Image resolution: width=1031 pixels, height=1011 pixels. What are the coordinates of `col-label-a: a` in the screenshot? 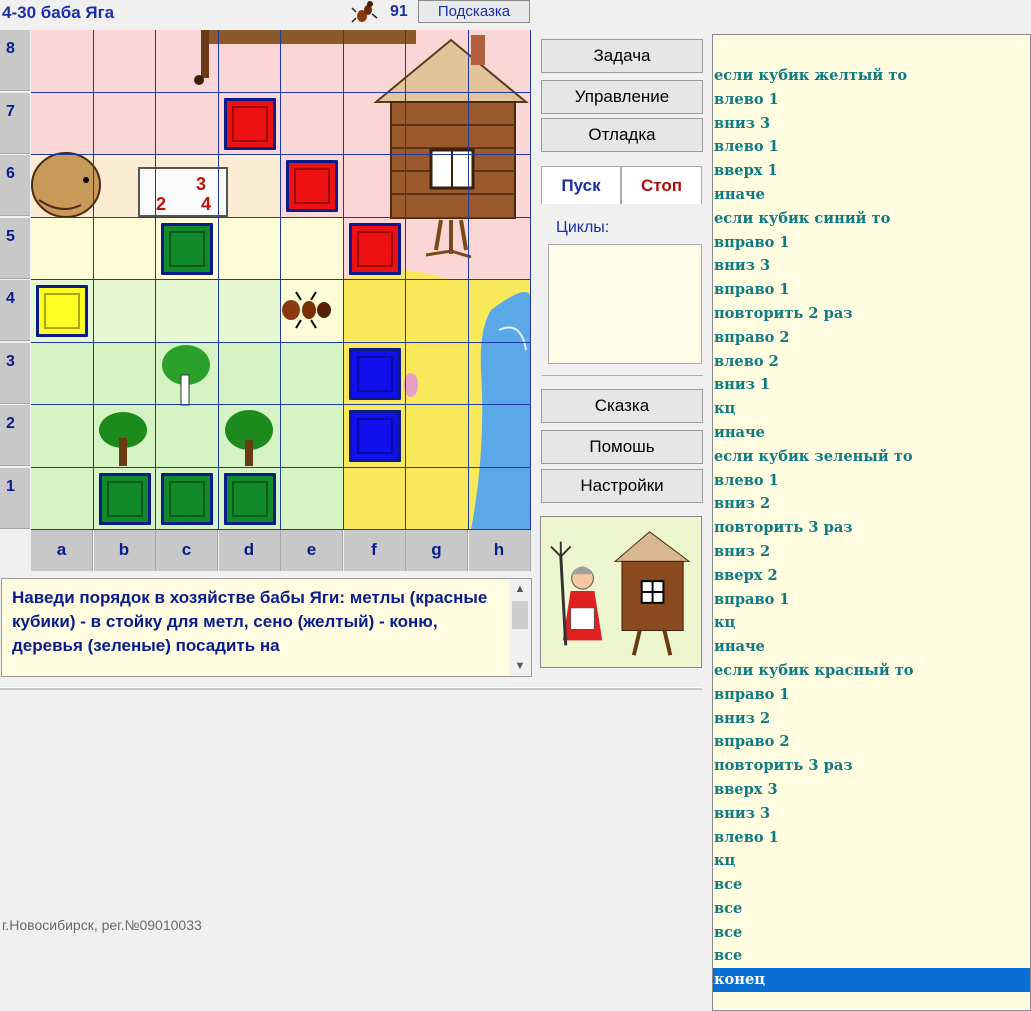 It's located at (62, 550).